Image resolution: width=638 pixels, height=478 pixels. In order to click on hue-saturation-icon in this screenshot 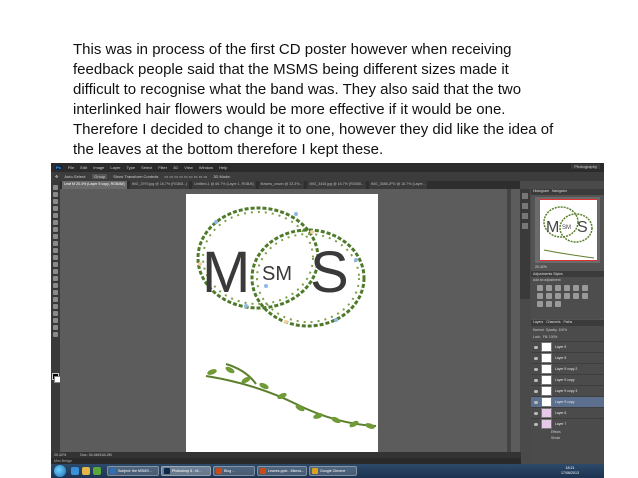, I will do `click(585, 288)`.